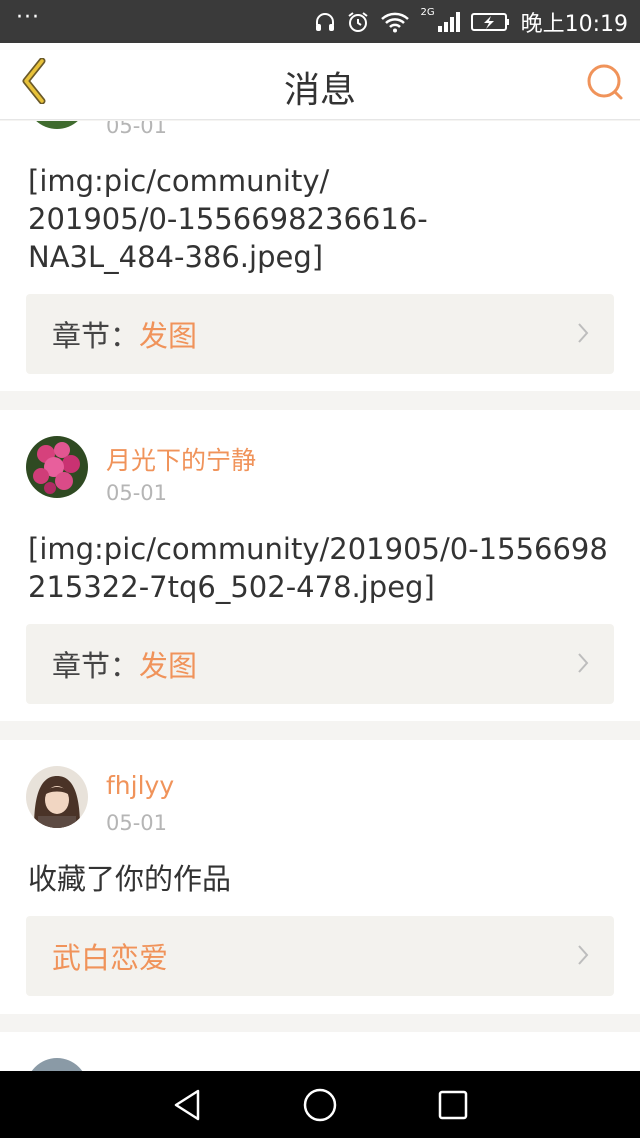 This screenshot has width=640, height=1138. Describe the element at coordinates (181, 459) in the screenshot. I see `username: 月光下的宁静` at that location.